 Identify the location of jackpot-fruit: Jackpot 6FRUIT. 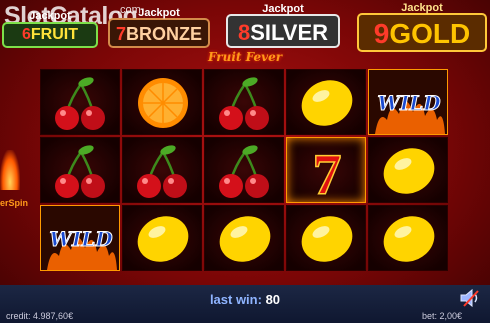
(50, 29).